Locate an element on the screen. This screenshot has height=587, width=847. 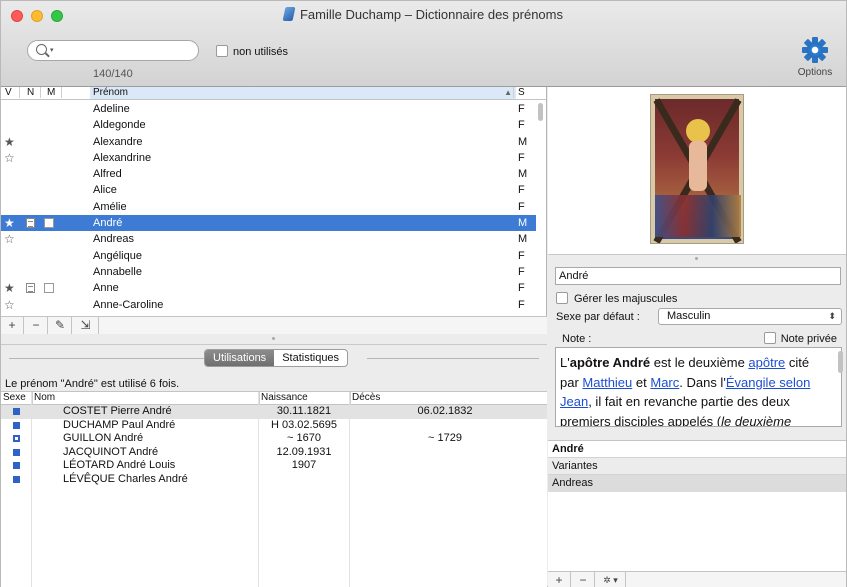
note-icon is located at coordinates (30, 223).